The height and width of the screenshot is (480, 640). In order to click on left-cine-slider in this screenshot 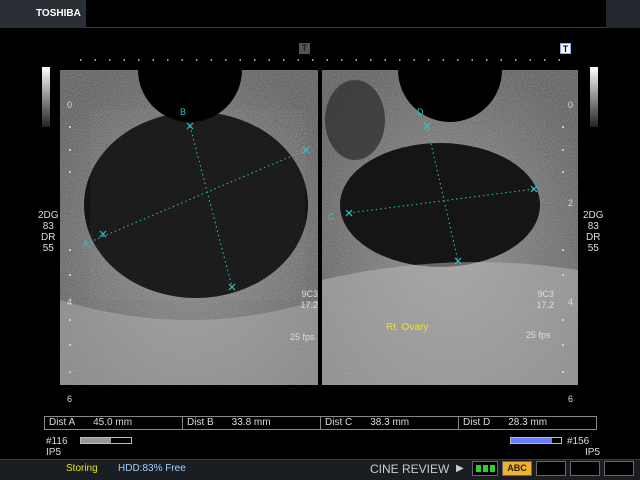, I will do `click(106, 440)`.